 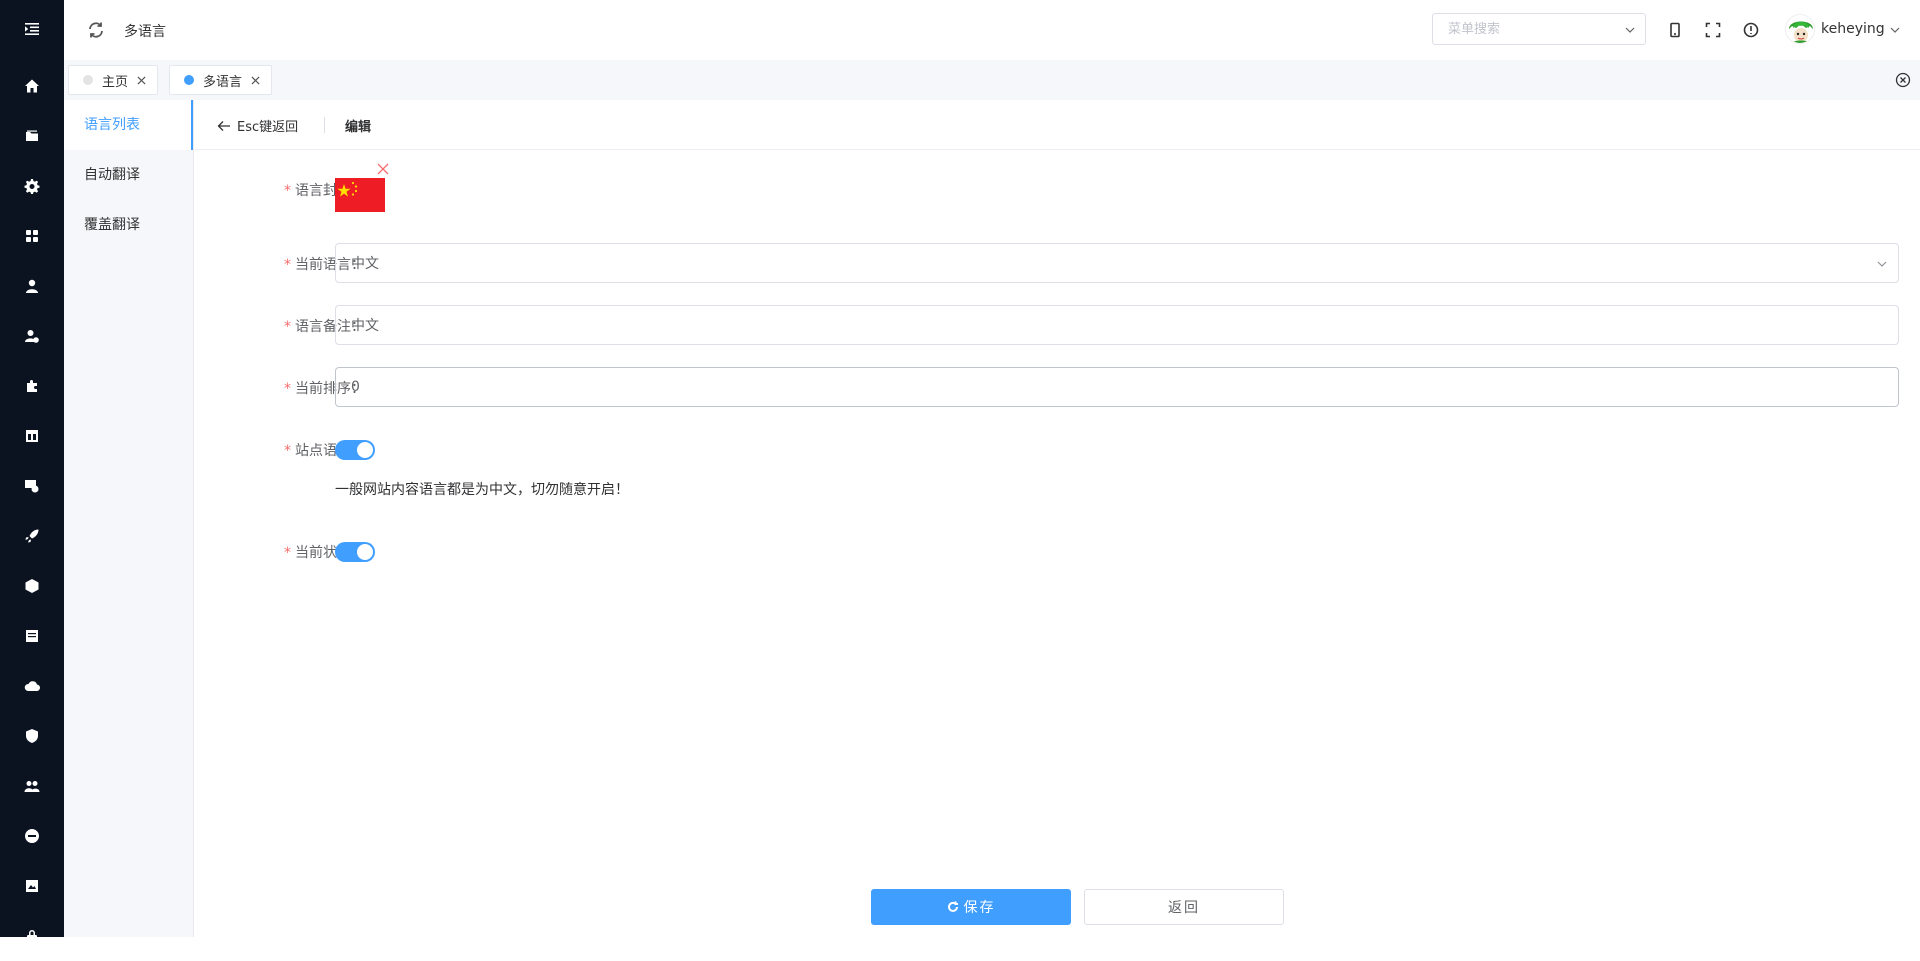 What do you see at coordinates (1117, 325) in the screenshot?
I see `remark-input: 中文` at bounding box center [1117, 325].